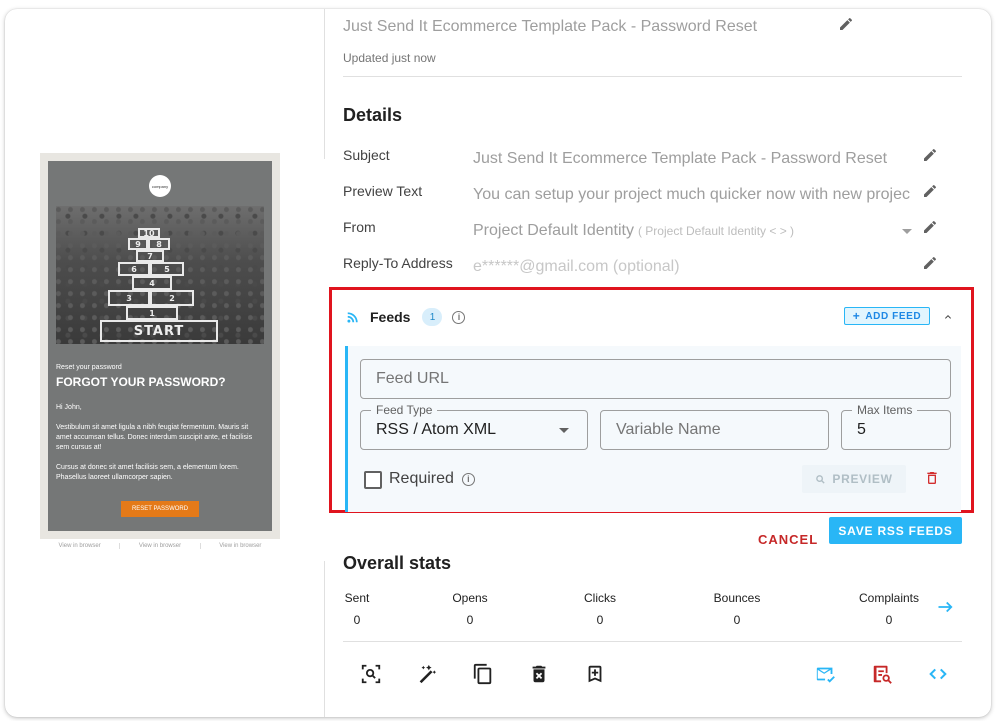 This screenshot has width=1006, height=721. I want to click on view-code-button, so click(938, 674).